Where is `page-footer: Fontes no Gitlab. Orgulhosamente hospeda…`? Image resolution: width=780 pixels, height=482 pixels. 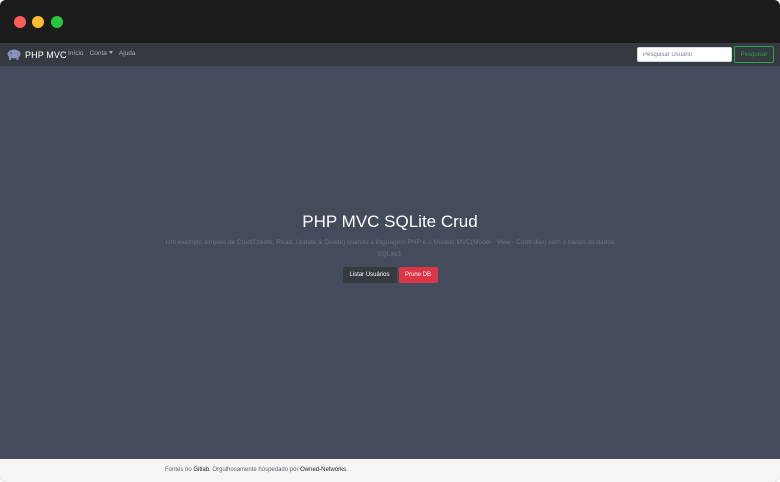 page-footer: Fontes no Gitlab. Orgulhosamente hospeda… is located at coordinates (390, 470).